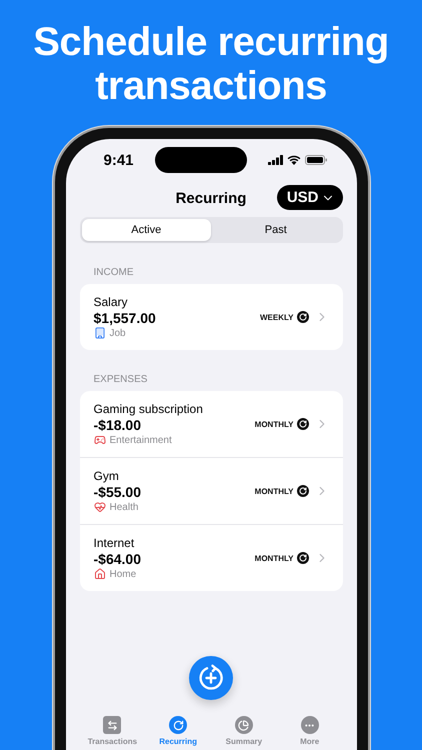 This screenshot has height=750, width=422. I want to click on pie-chart-icon, so click(243, 725).